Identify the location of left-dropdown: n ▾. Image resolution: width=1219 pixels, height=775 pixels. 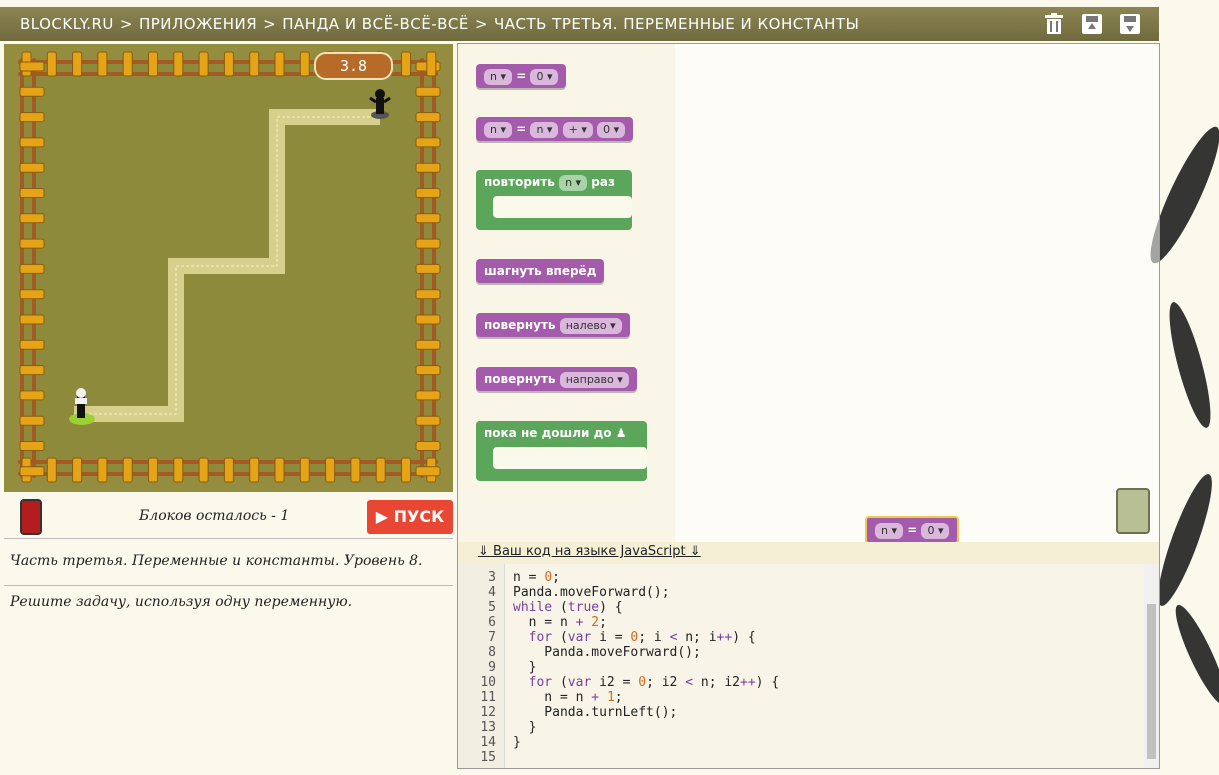
(544, 129).